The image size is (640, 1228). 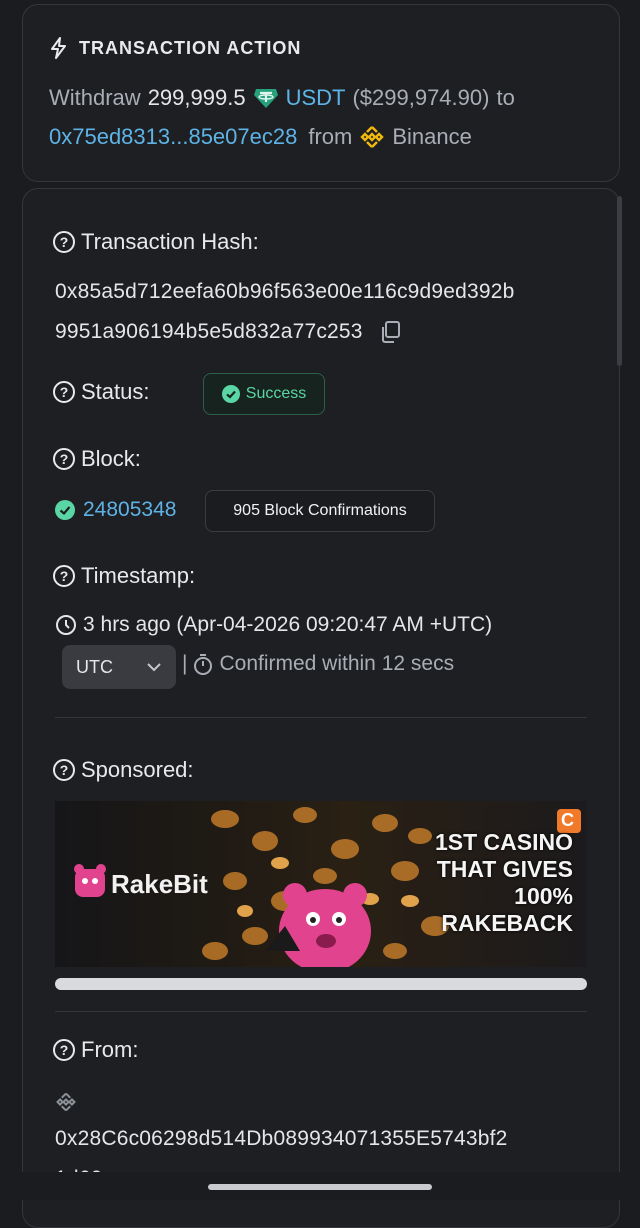 I want to click on timezone-select: UTC, so click(x=119, y=667).